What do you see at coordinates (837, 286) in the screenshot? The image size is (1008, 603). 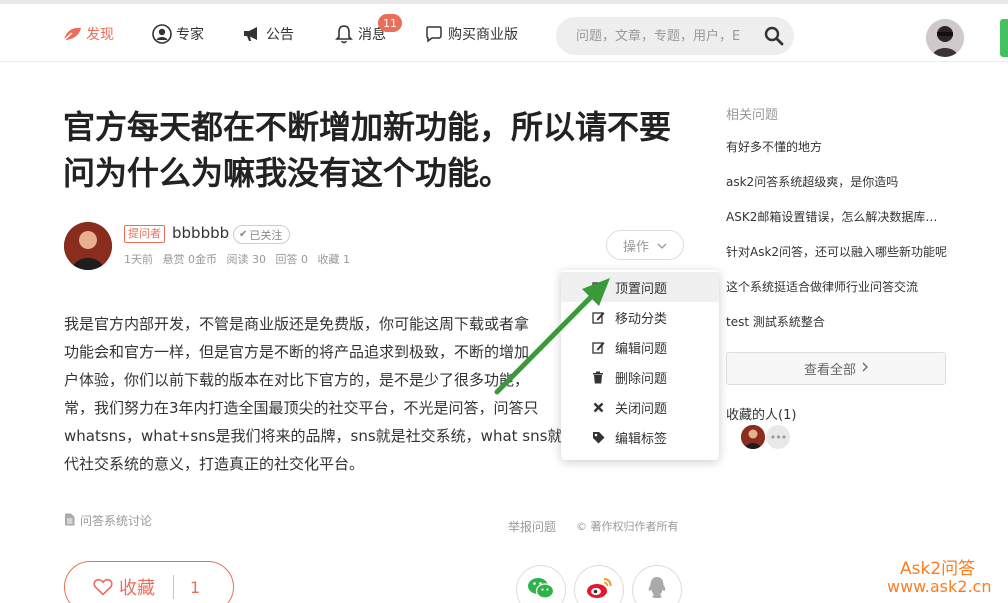 I see `related-question-link: 这个系统挺适合做律师行业问答交流` at bounding box center [837, 286].